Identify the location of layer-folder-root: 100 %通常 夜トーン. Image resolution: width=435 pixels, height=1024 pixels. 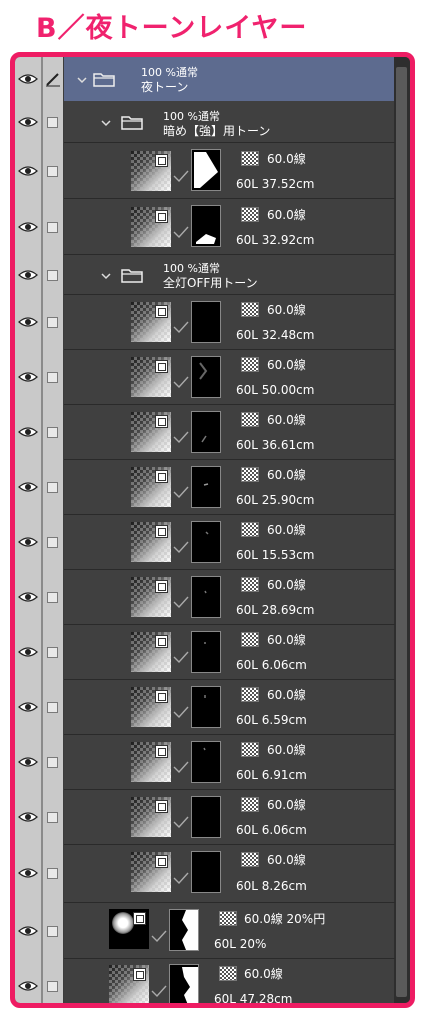
(205, 79).